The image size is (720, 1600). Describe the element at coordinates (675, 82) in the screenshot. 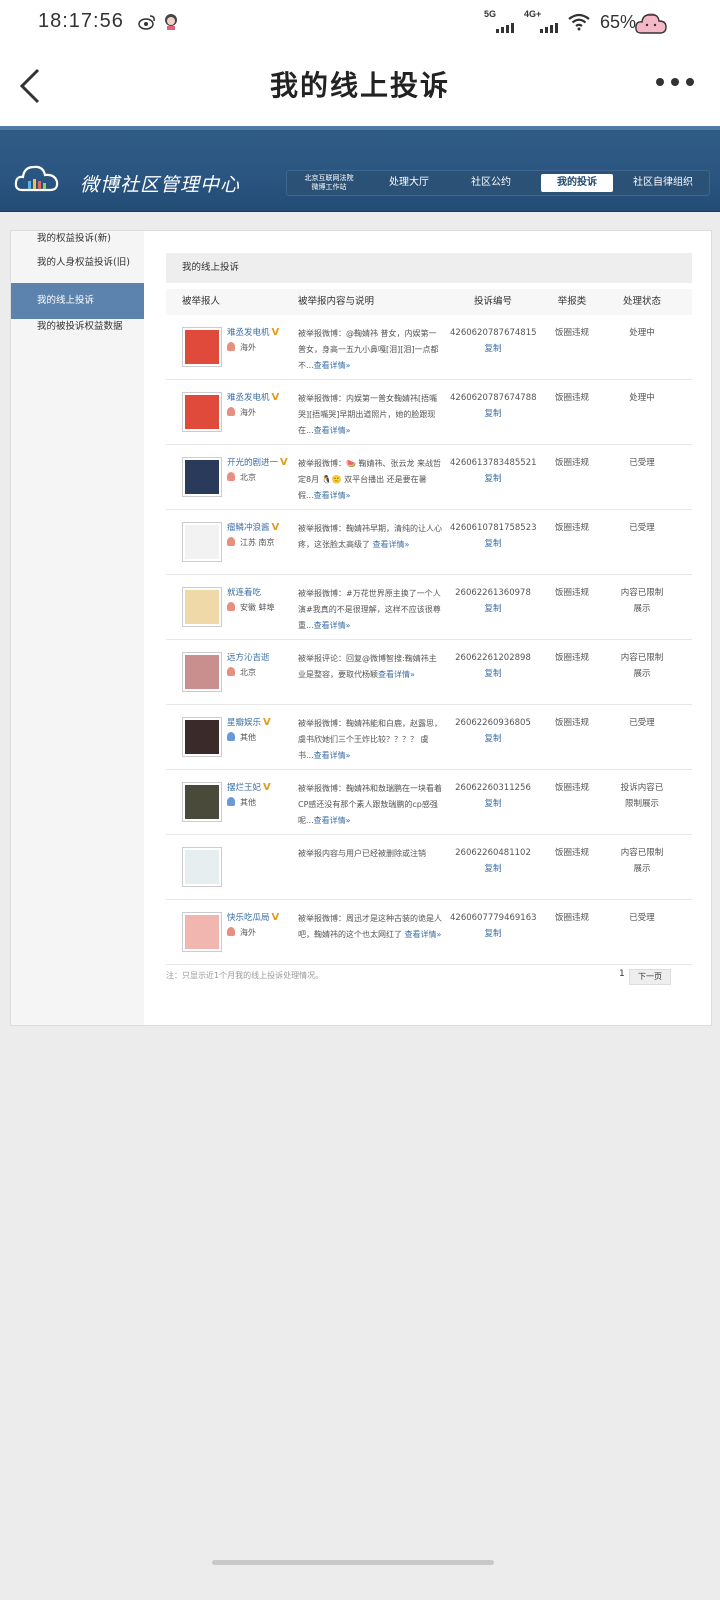

I see `more-options-icon` at that location.